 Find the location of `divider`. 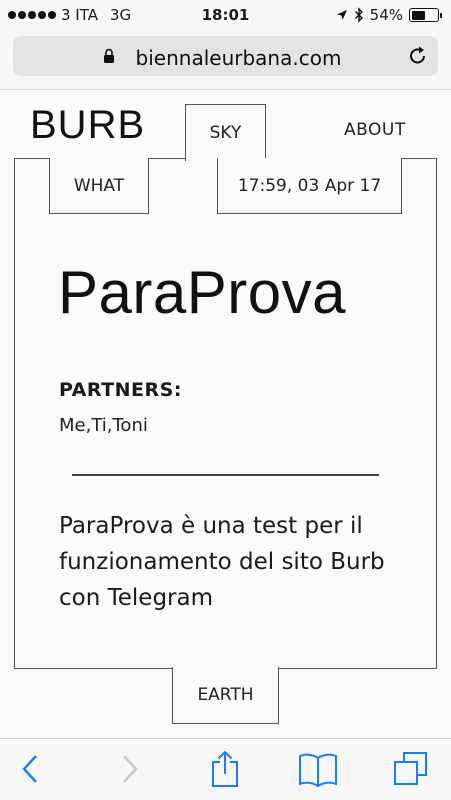

divider is located at coordinates (225, 475).